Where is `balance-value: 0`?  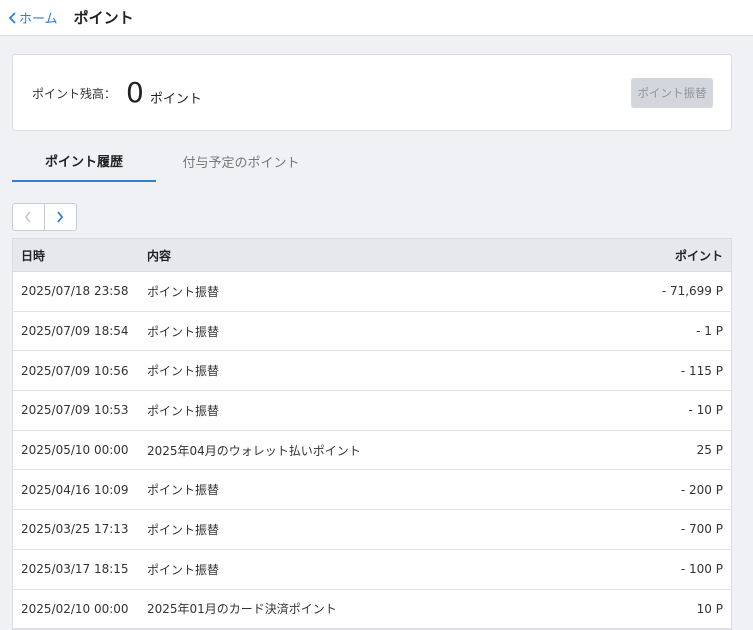
balance-value: 0 is located at coordinates (135, 92).